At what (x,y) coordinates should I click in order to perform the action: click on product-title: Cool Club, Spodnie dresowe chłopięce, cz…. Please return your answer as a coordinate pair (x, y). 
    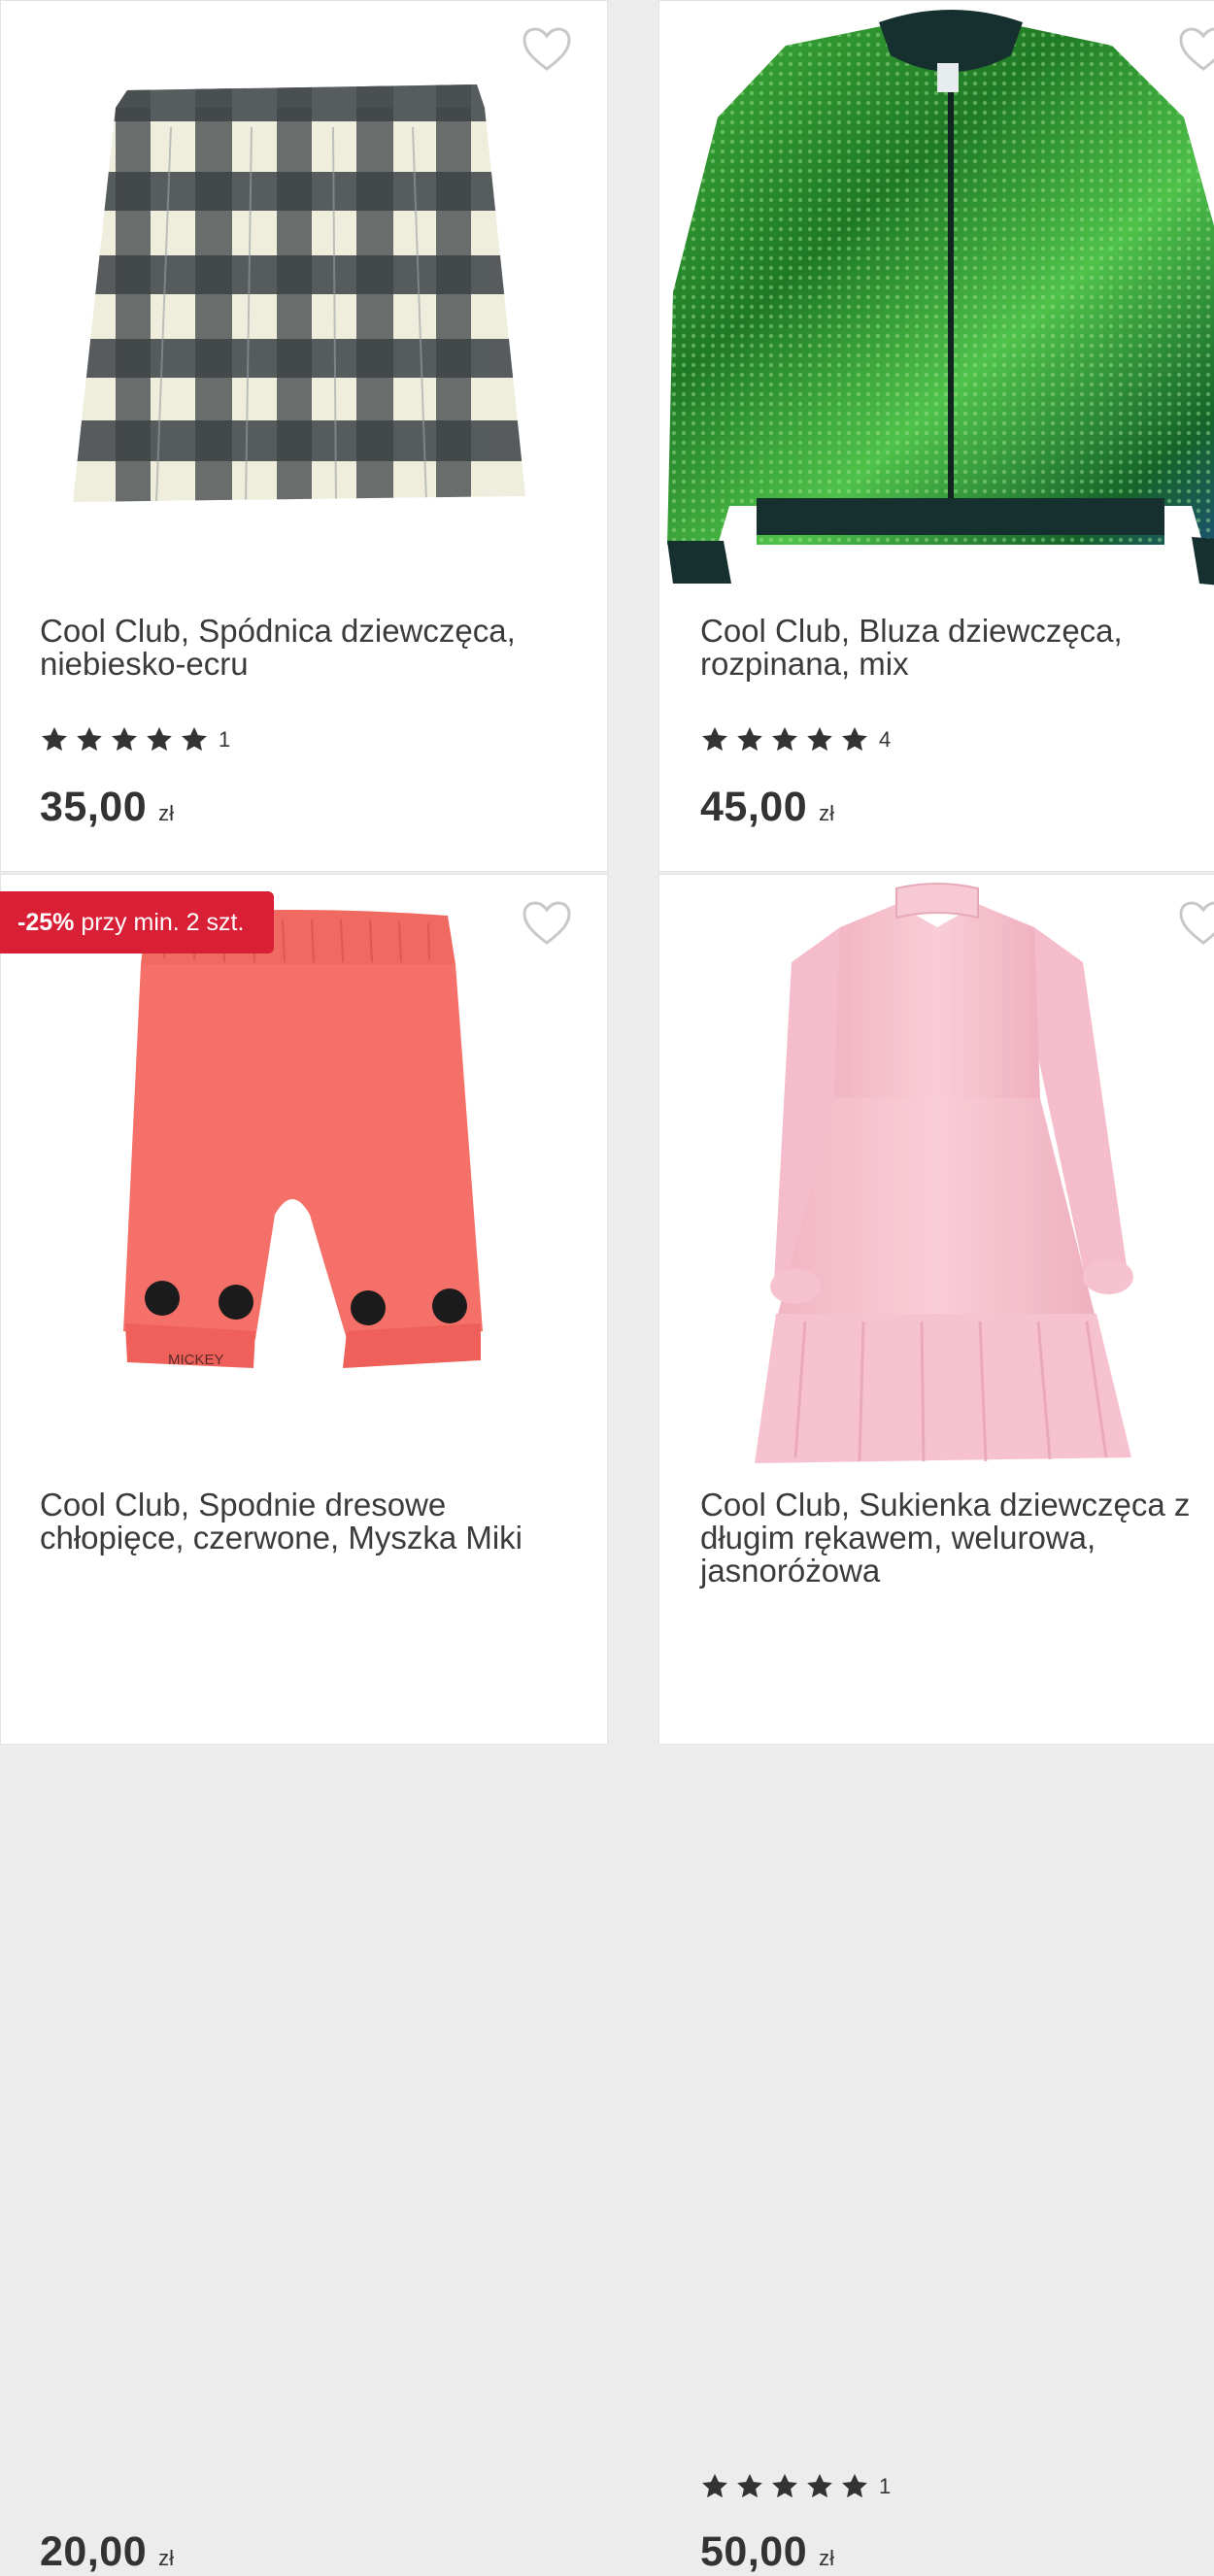
    Looking at the image, I should click on (302, 1522).